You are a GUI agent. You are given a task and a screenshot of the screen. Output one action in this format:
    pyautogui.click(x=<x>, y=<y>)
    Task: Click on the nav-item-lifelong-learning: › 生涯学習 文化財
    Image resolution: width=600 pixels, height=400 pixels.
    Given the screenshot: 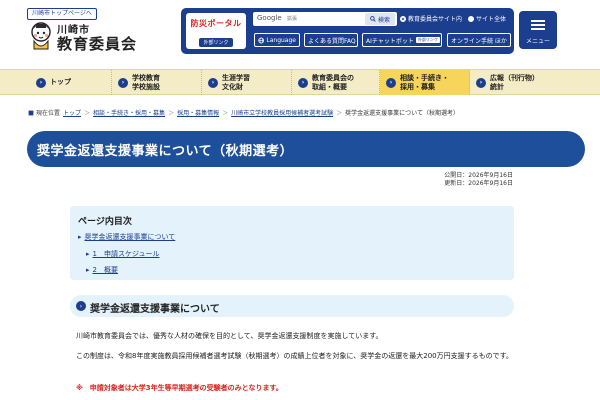 What is the action you would take?
    pyautogui.click(x=247, y=82)
    